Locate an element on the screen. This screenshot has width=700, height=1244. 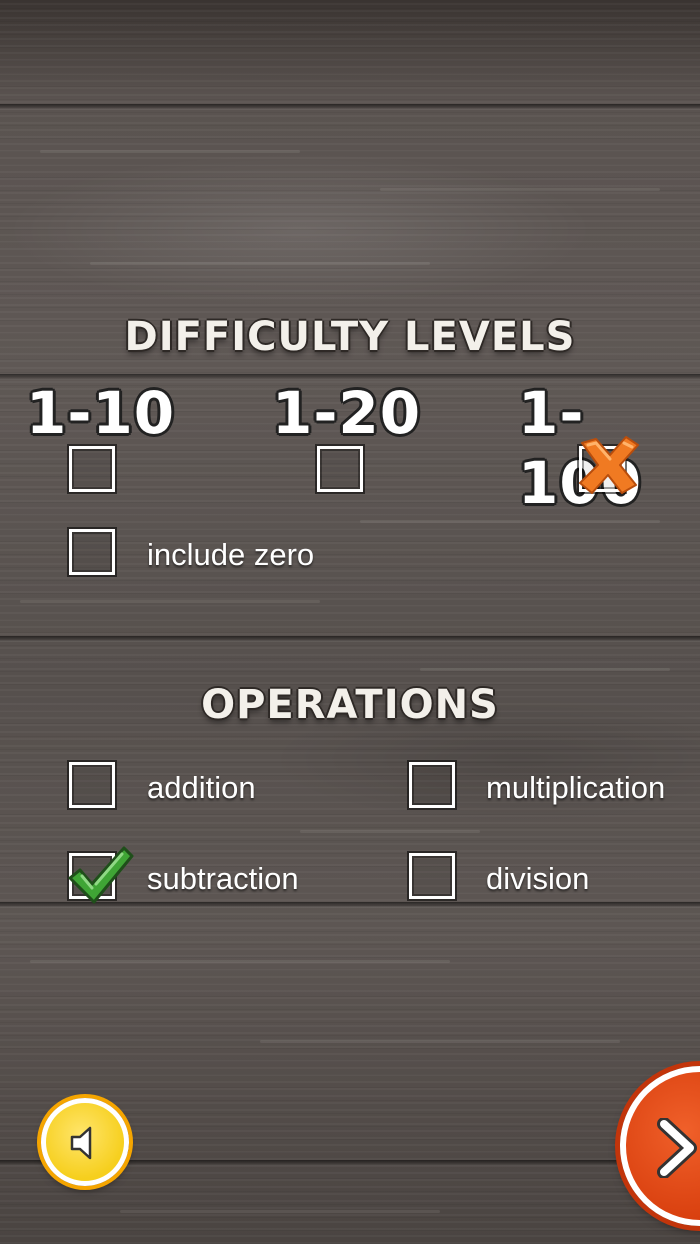
multiplication-checkbox is located at coordinates (432, 785).